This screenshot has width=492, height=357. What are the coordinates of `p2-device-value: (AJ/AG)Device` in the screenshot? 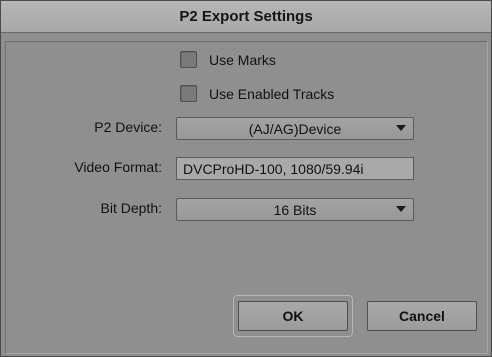 It's located at (295, 128).